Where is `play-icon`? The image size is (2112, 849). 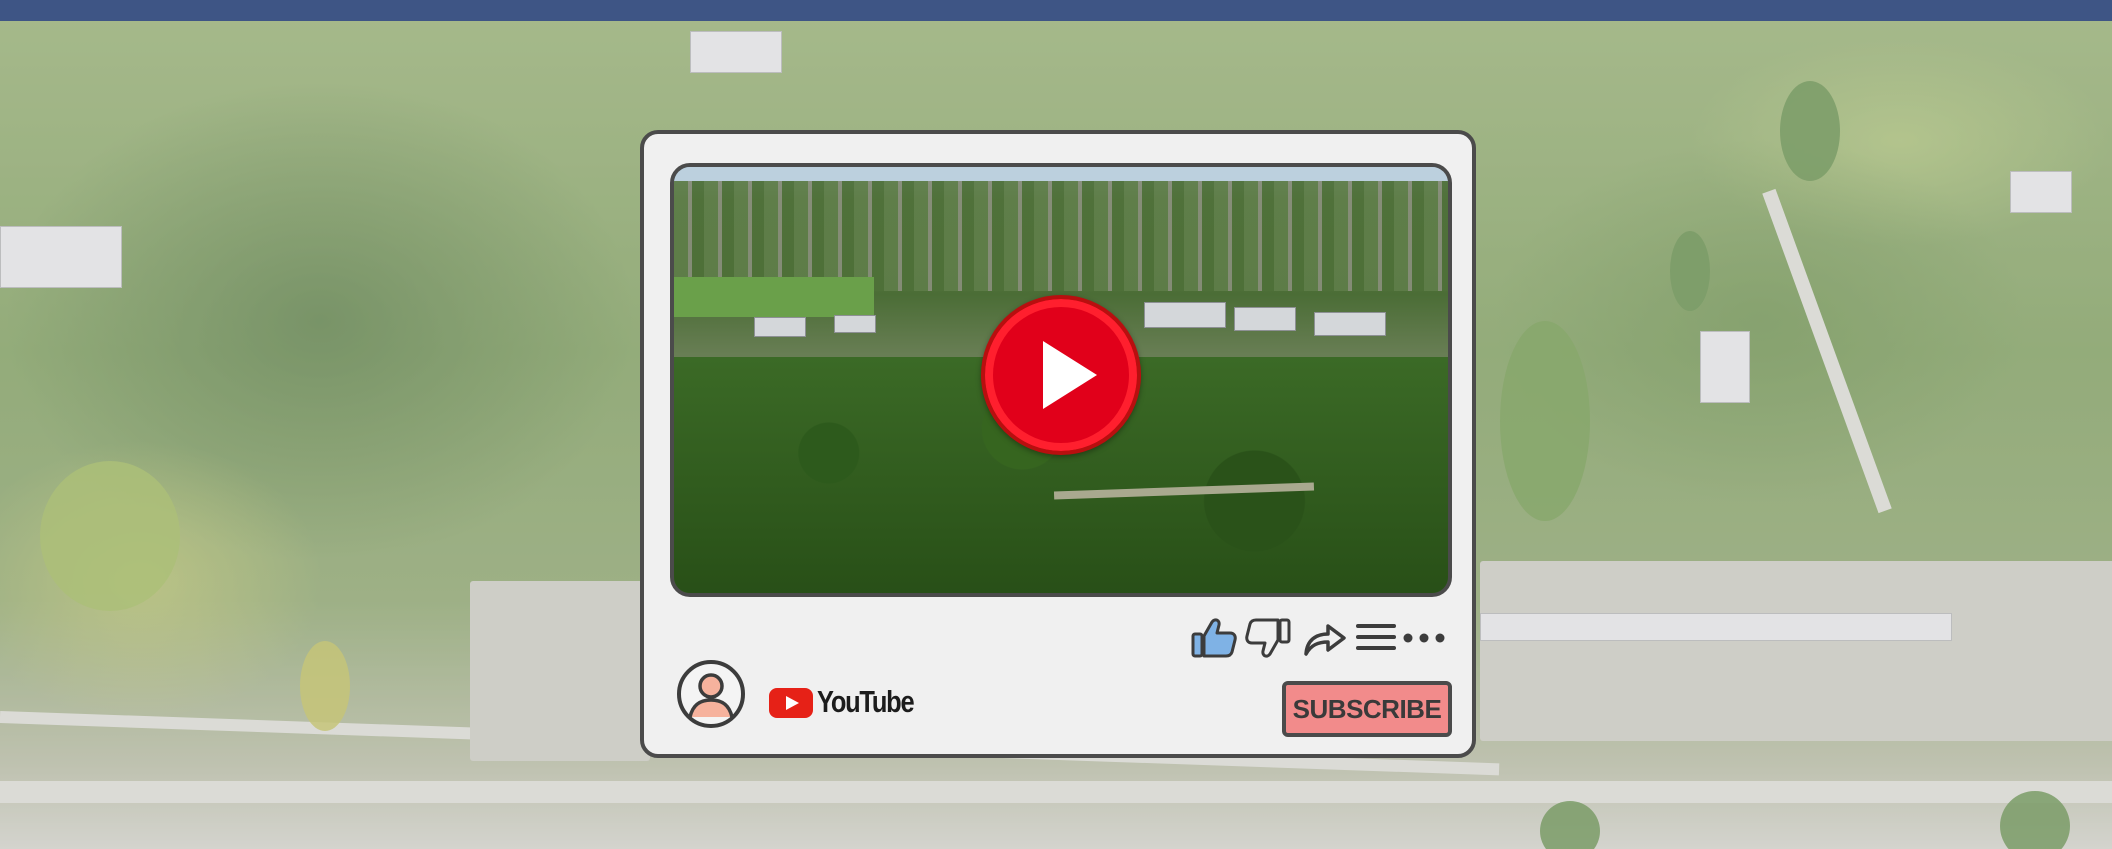 play-icon is located at coordinates (1070, 375).